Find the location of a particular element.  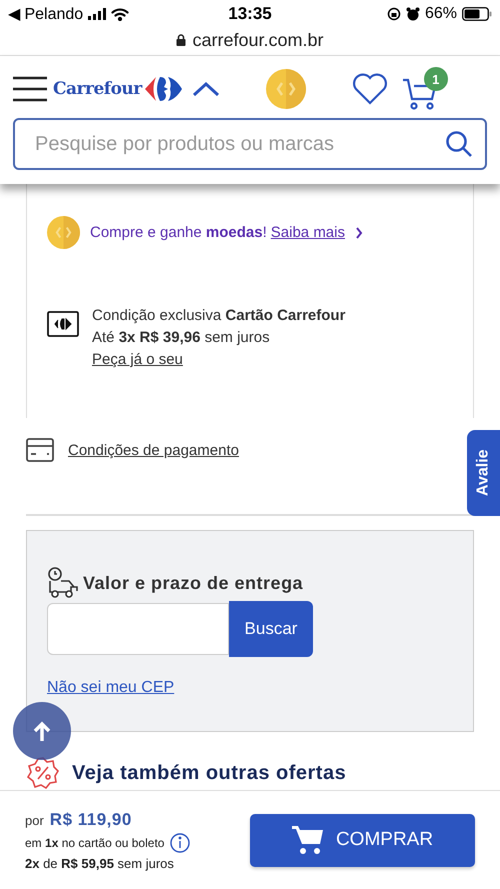

search-button is located at coordinates (459, 144).